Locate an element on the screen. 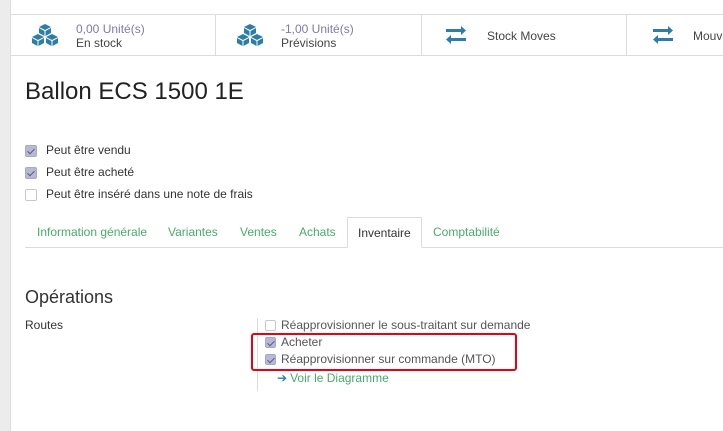  forecast-label: Prévisions is located at coordinates (309, 43).